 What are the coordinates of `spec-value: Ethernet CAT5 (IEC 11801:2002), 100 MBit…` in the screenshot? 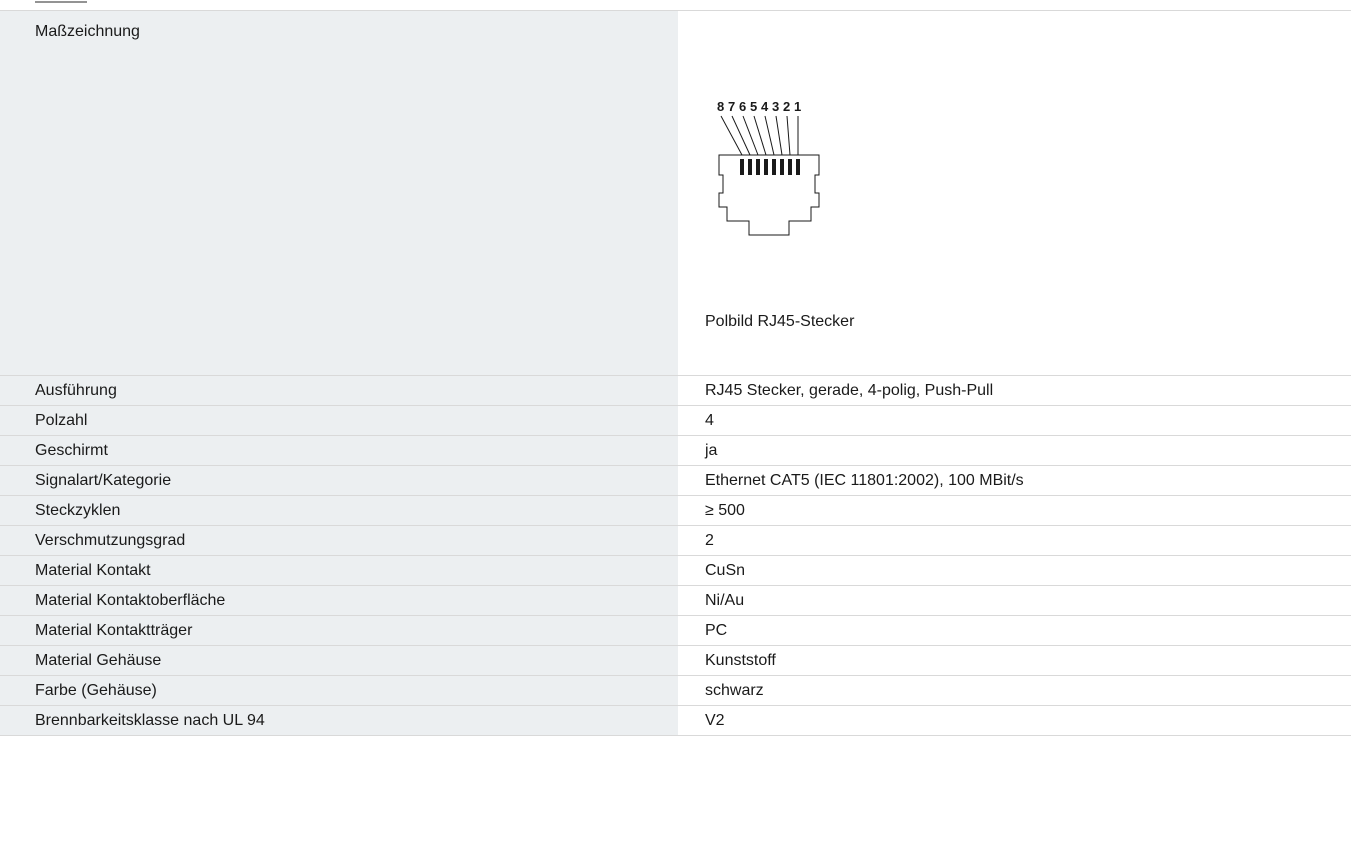 It's located at (1014, 480).